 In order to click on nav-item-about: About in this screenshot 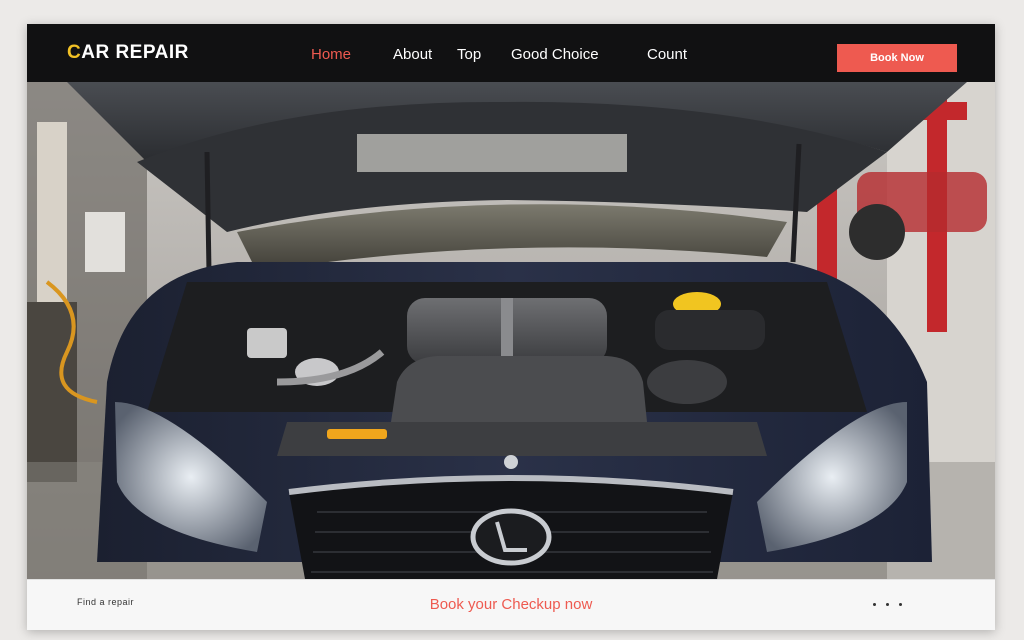, I will do `click(412, 54)`.